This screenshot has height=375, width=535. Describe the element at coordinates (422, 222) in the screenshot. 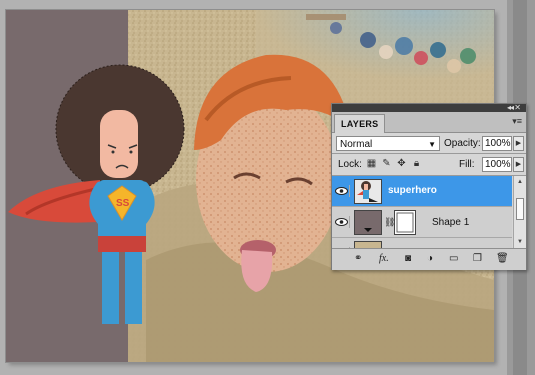

I see `layer-row-shape-1: ⛓ Shape 1` at that location.